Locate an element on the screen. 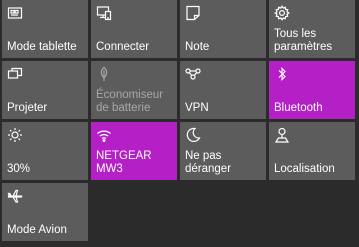 The height and width of the screenshot is (247, 359). vpn-tile: VPN is located at coordinates (223, 90).